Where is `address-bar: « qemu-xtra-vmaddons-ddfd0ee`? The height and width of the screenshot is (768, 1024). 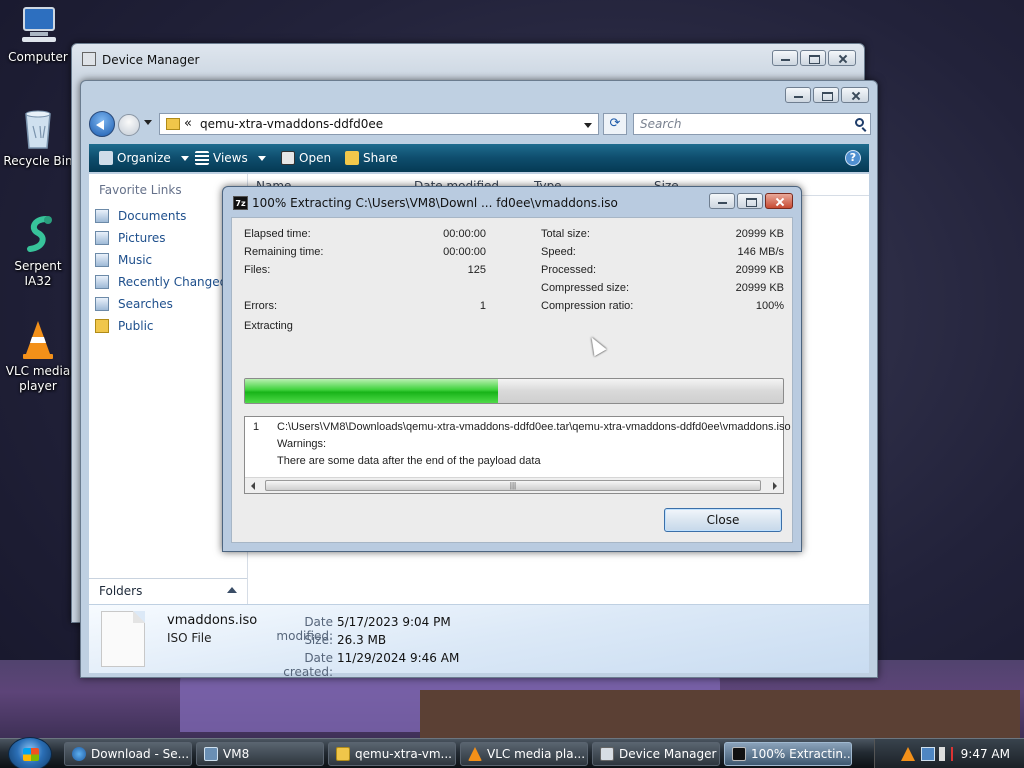
address-bar: « qemu-xtra-vmaddons-ddfd0ee is located at coordinates (379, 124).